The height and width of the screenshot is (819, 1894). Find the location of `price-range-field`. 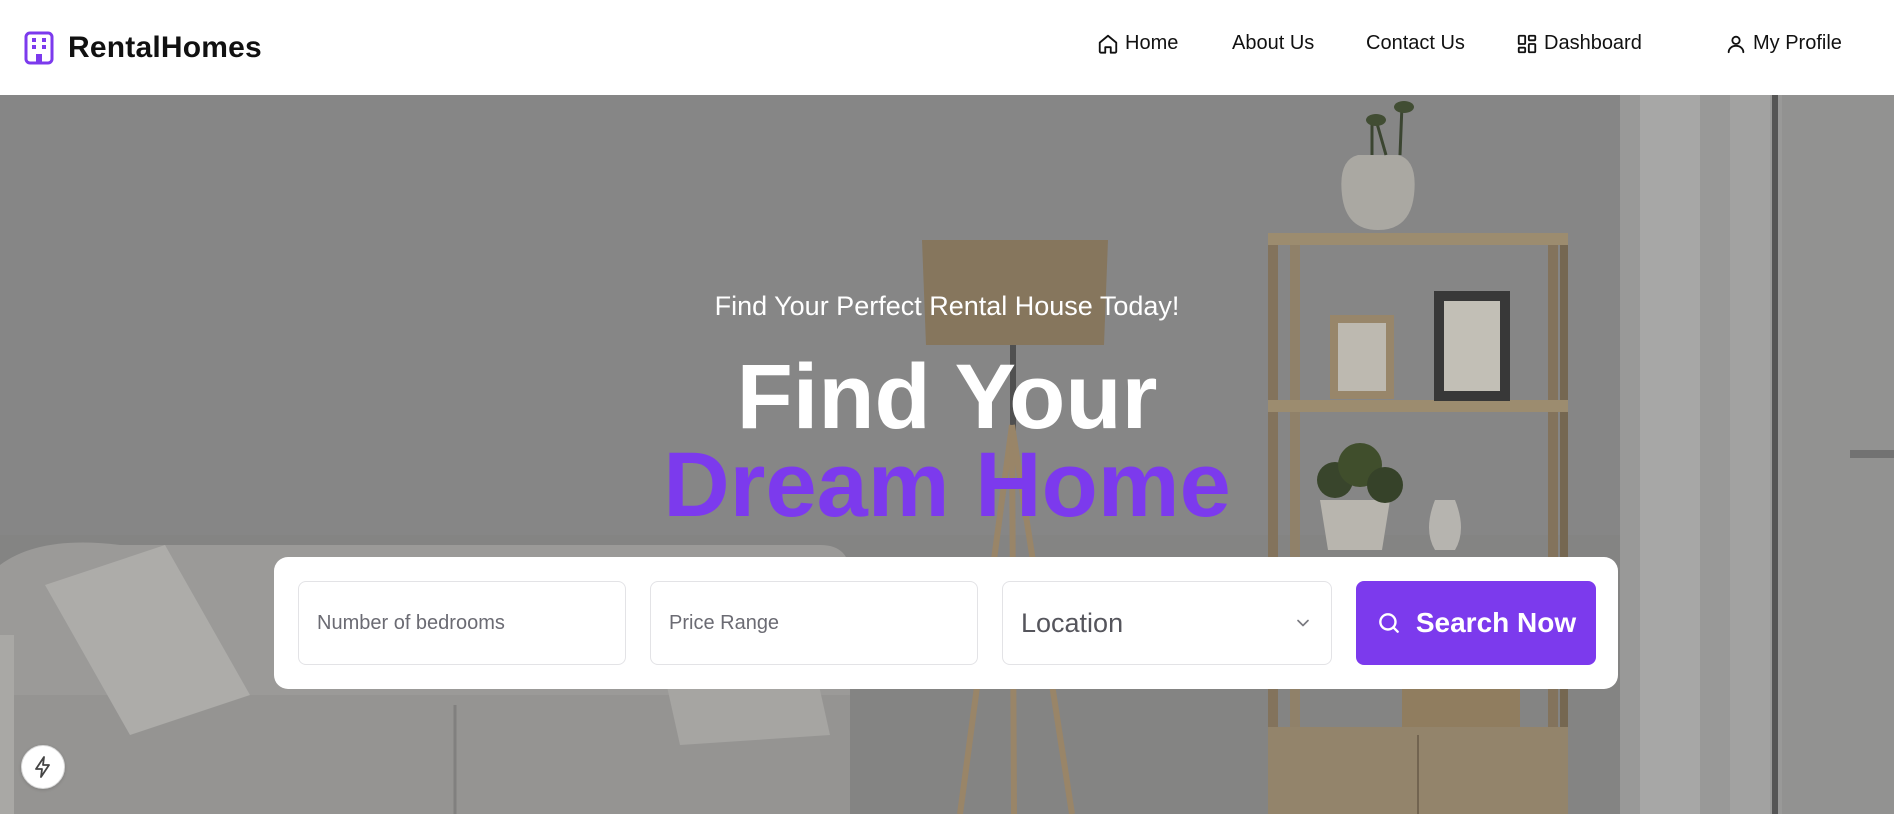

price-range-field is located at coordinates (814, 623).